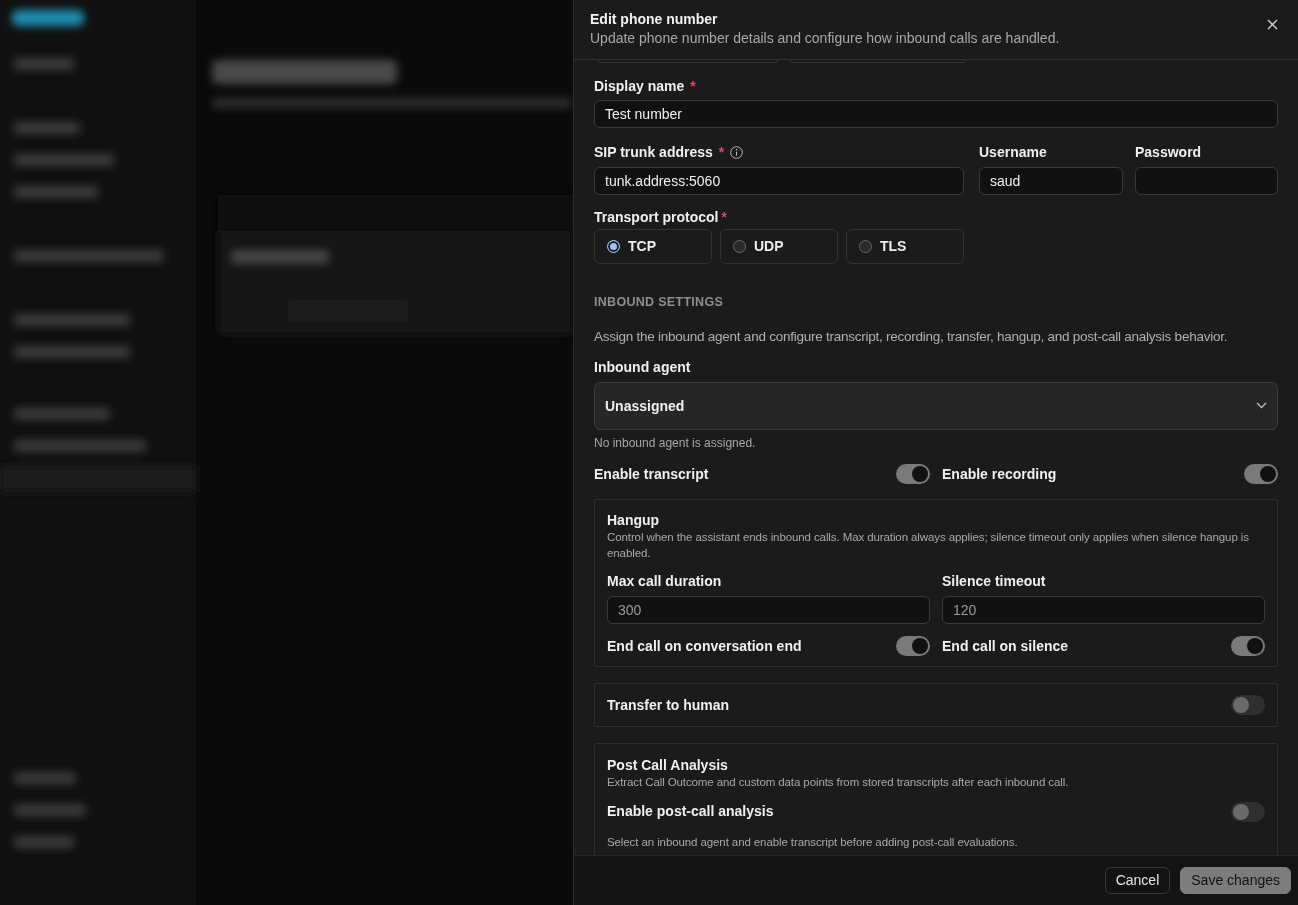 This screenshot has height=905, width=1298. Describe the element at coordinates (779, 246) in the screenshot. I see `radio-option: UDP` at that location.